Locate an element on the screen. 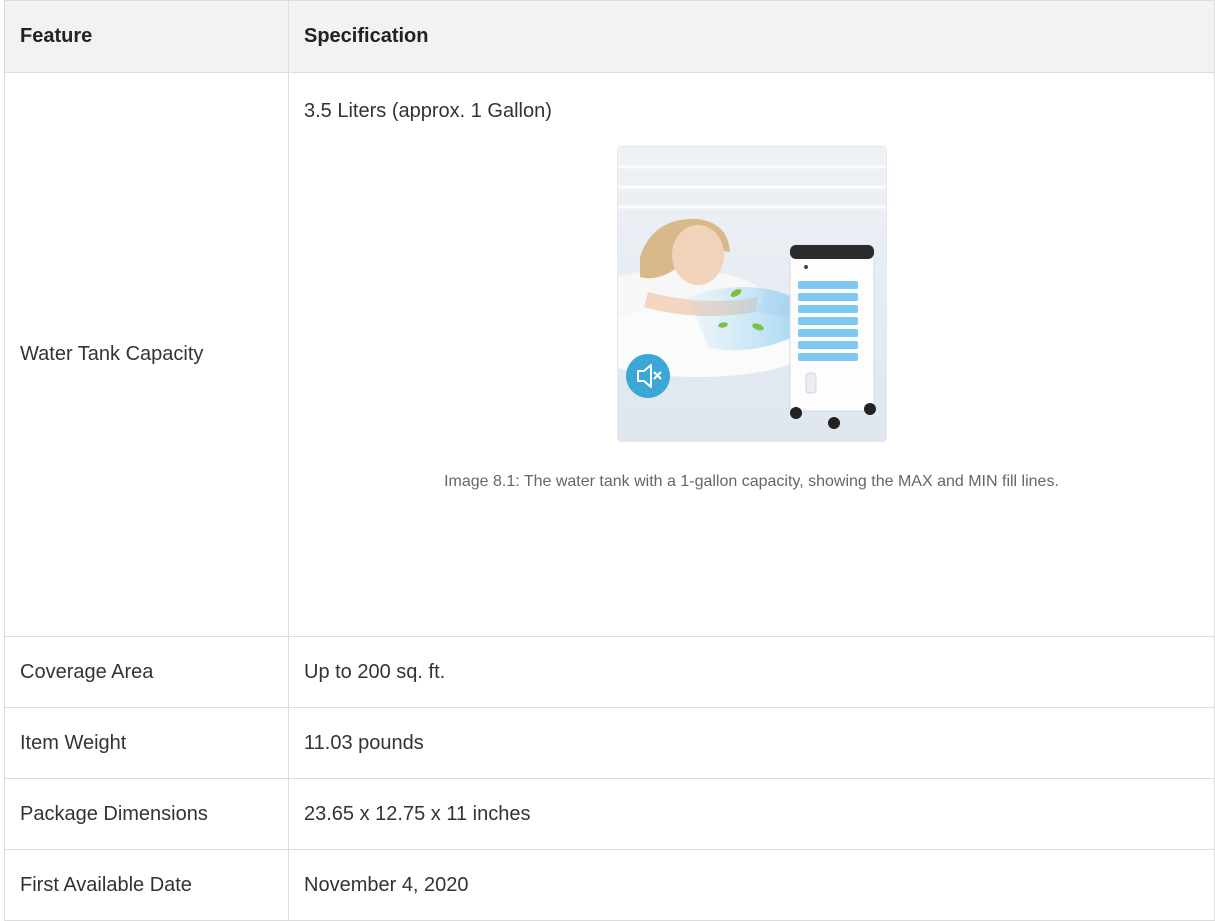  row-value: 23.65 x 12.75 x 11 inches is located at coordinates (751, 814).